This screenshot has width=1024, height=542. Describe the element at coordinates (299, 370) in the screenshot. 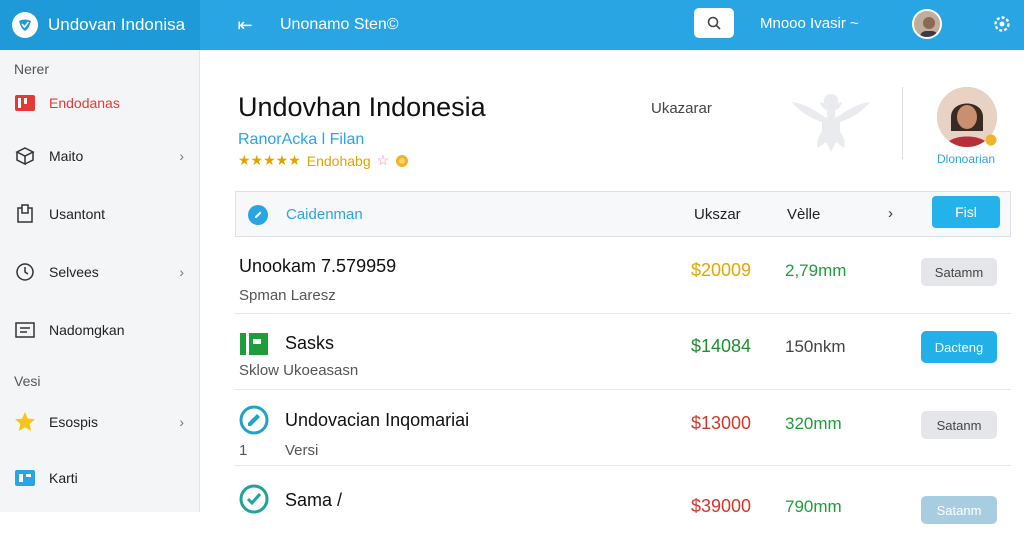

I see `row-subtitle: Sklow Ukoeasasn` at that location.